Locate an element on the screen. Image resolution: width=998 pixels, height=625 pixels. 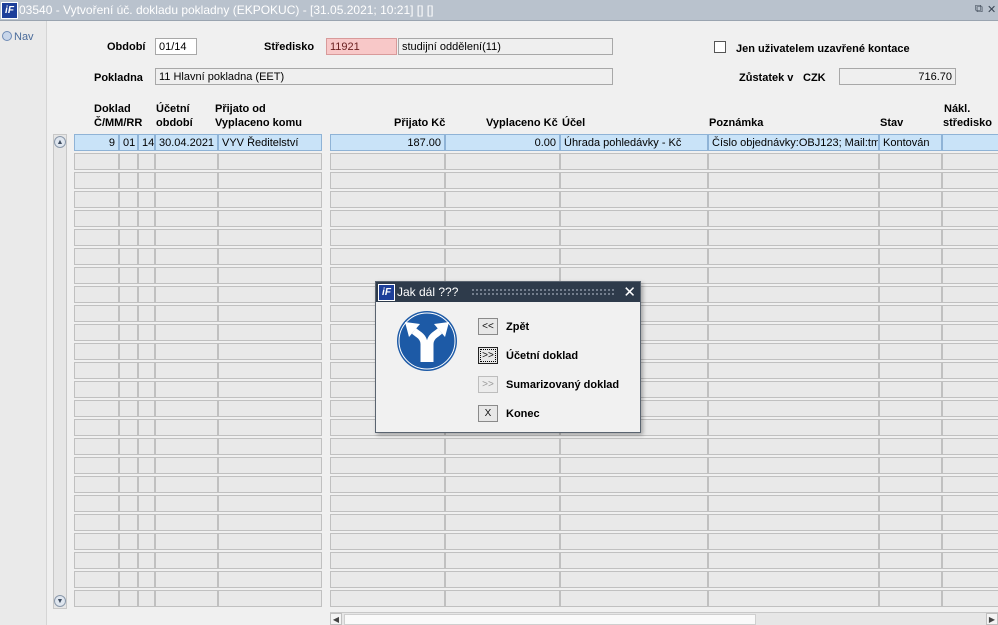
dialog-option-label: Konec is located at coordinates (523, 414).